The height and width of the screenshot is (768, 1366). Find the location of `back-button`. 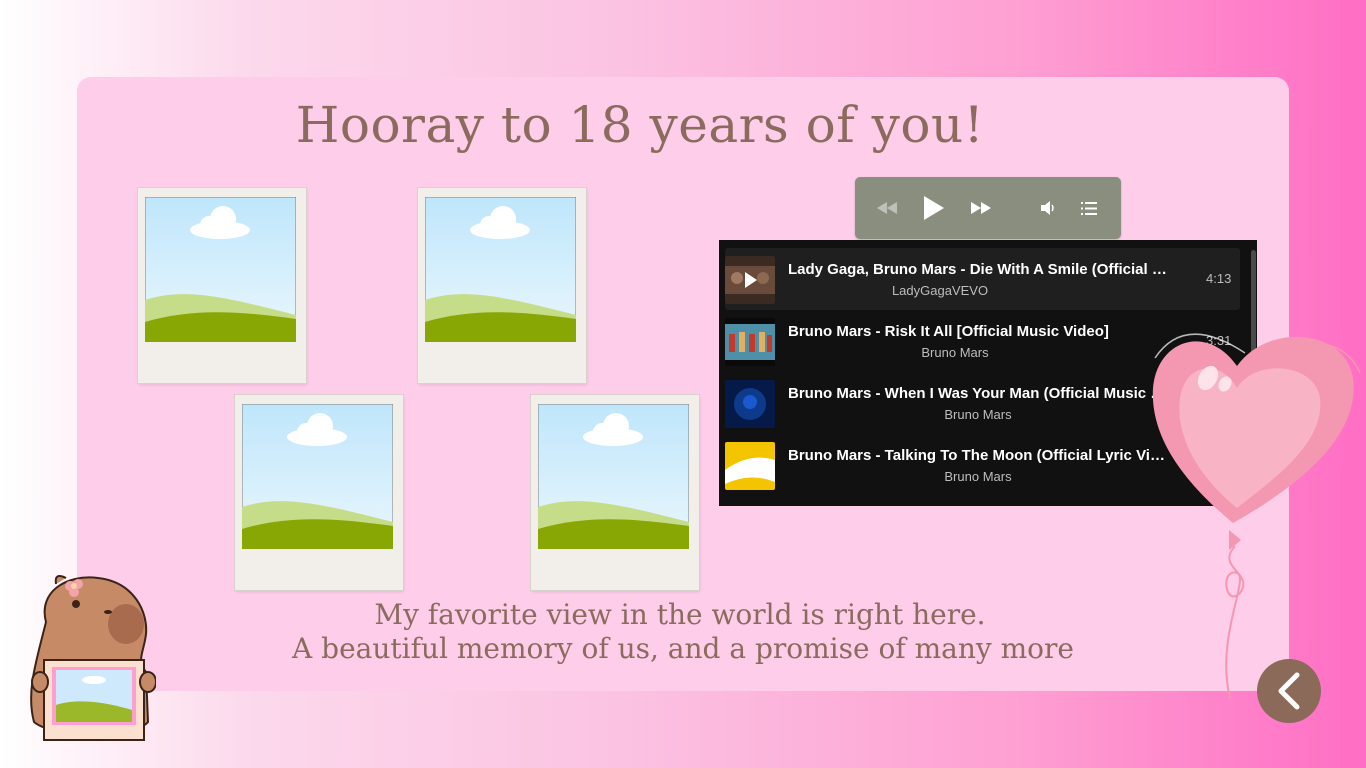

back-button is located at coordinates (1289, 691).